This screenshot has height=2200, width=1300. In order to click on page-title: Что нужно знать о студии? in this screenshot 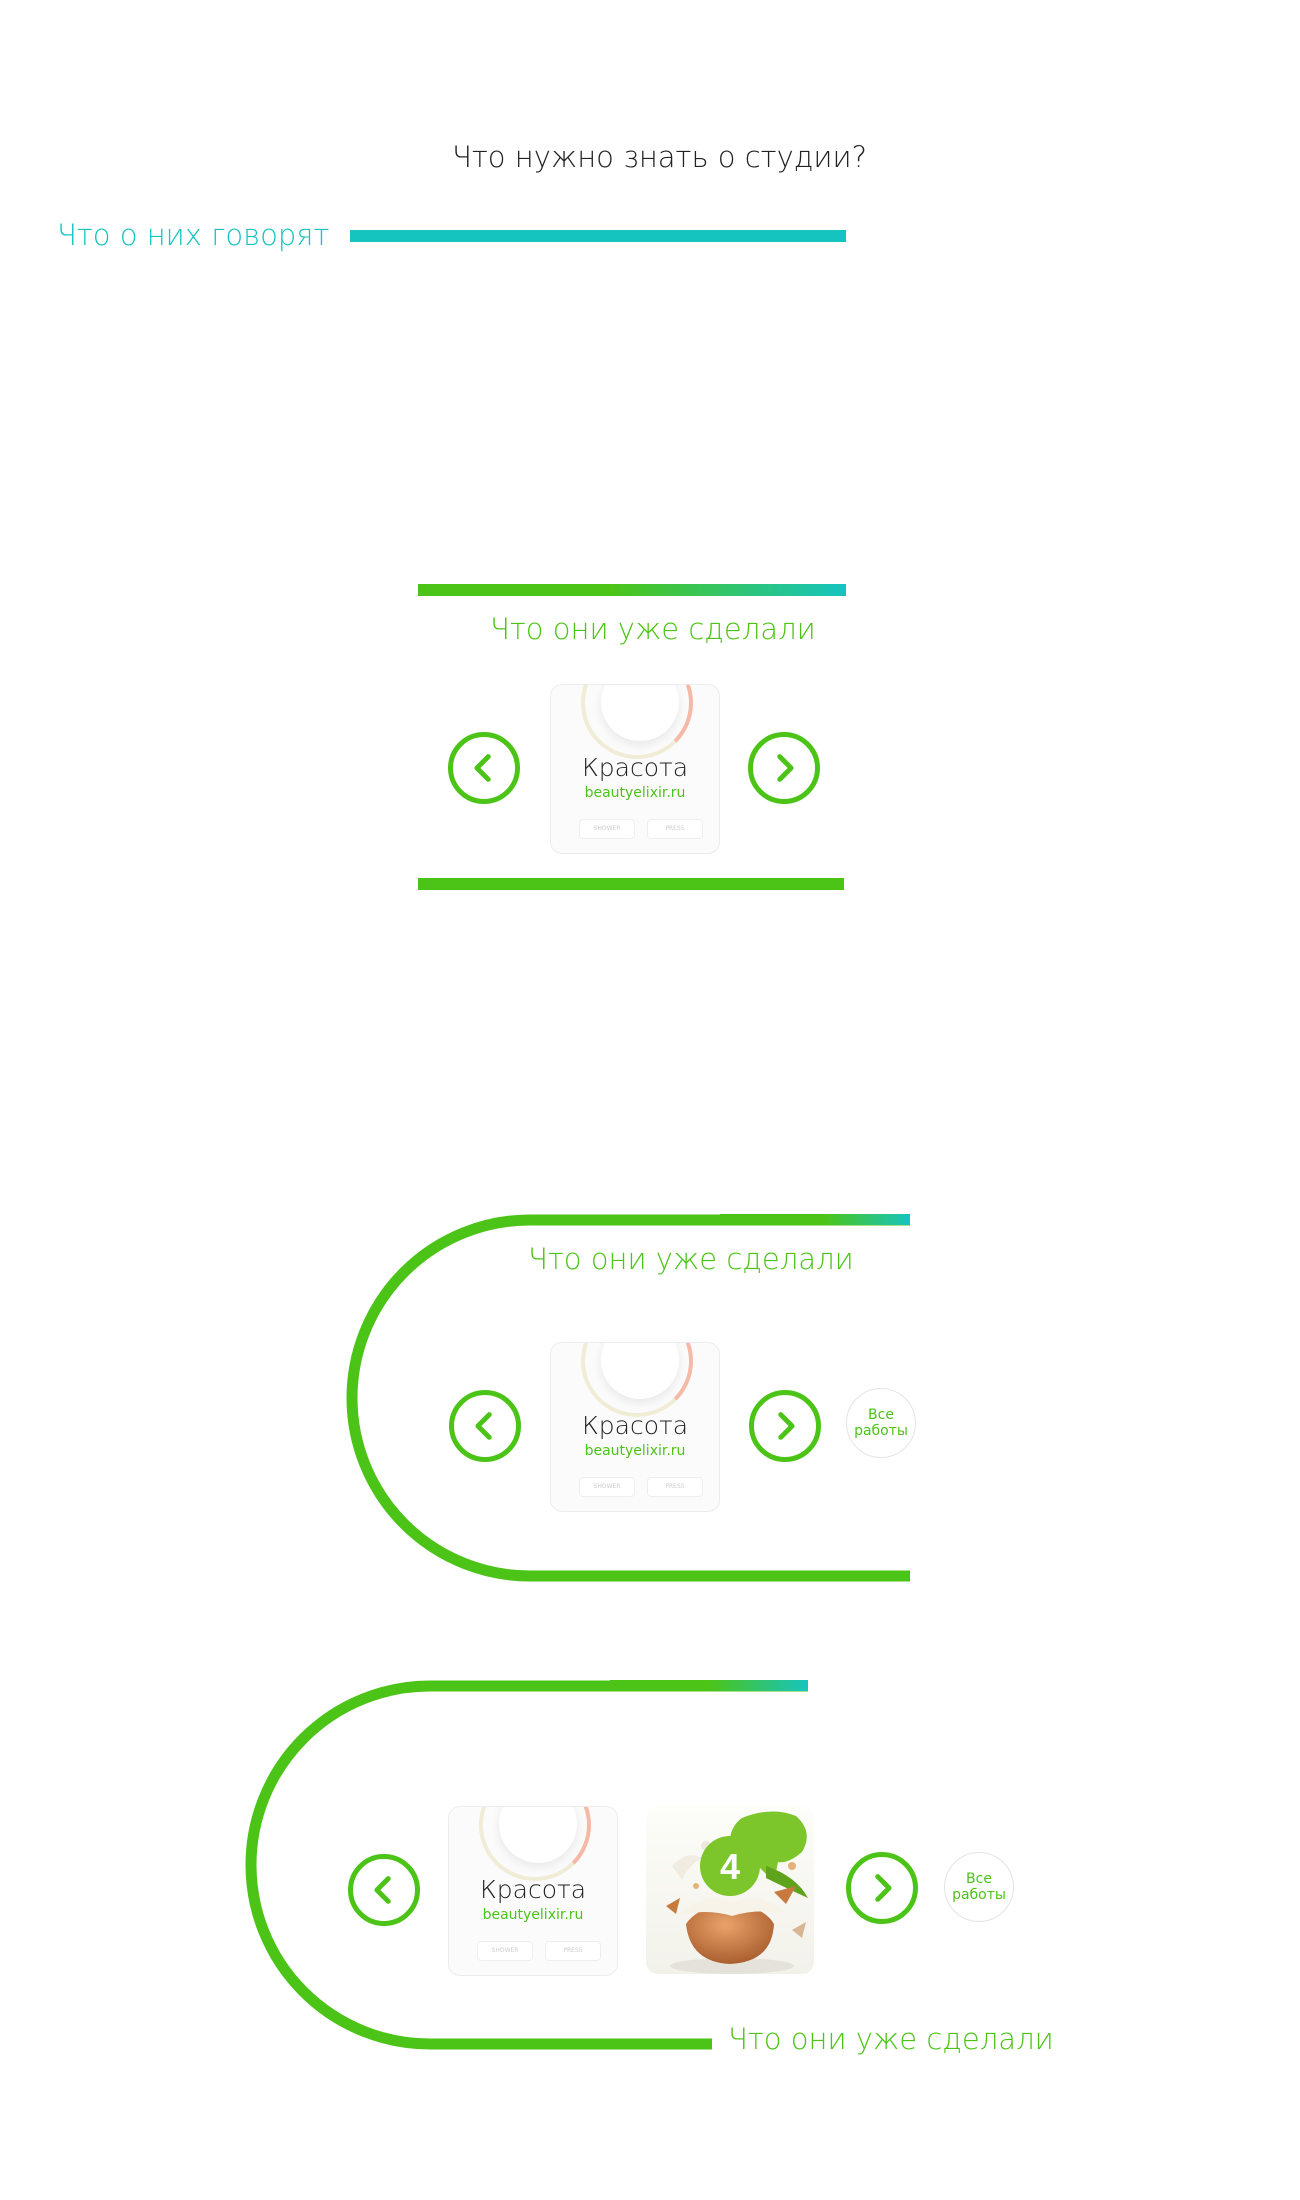, I will do `click(659, 157)`.